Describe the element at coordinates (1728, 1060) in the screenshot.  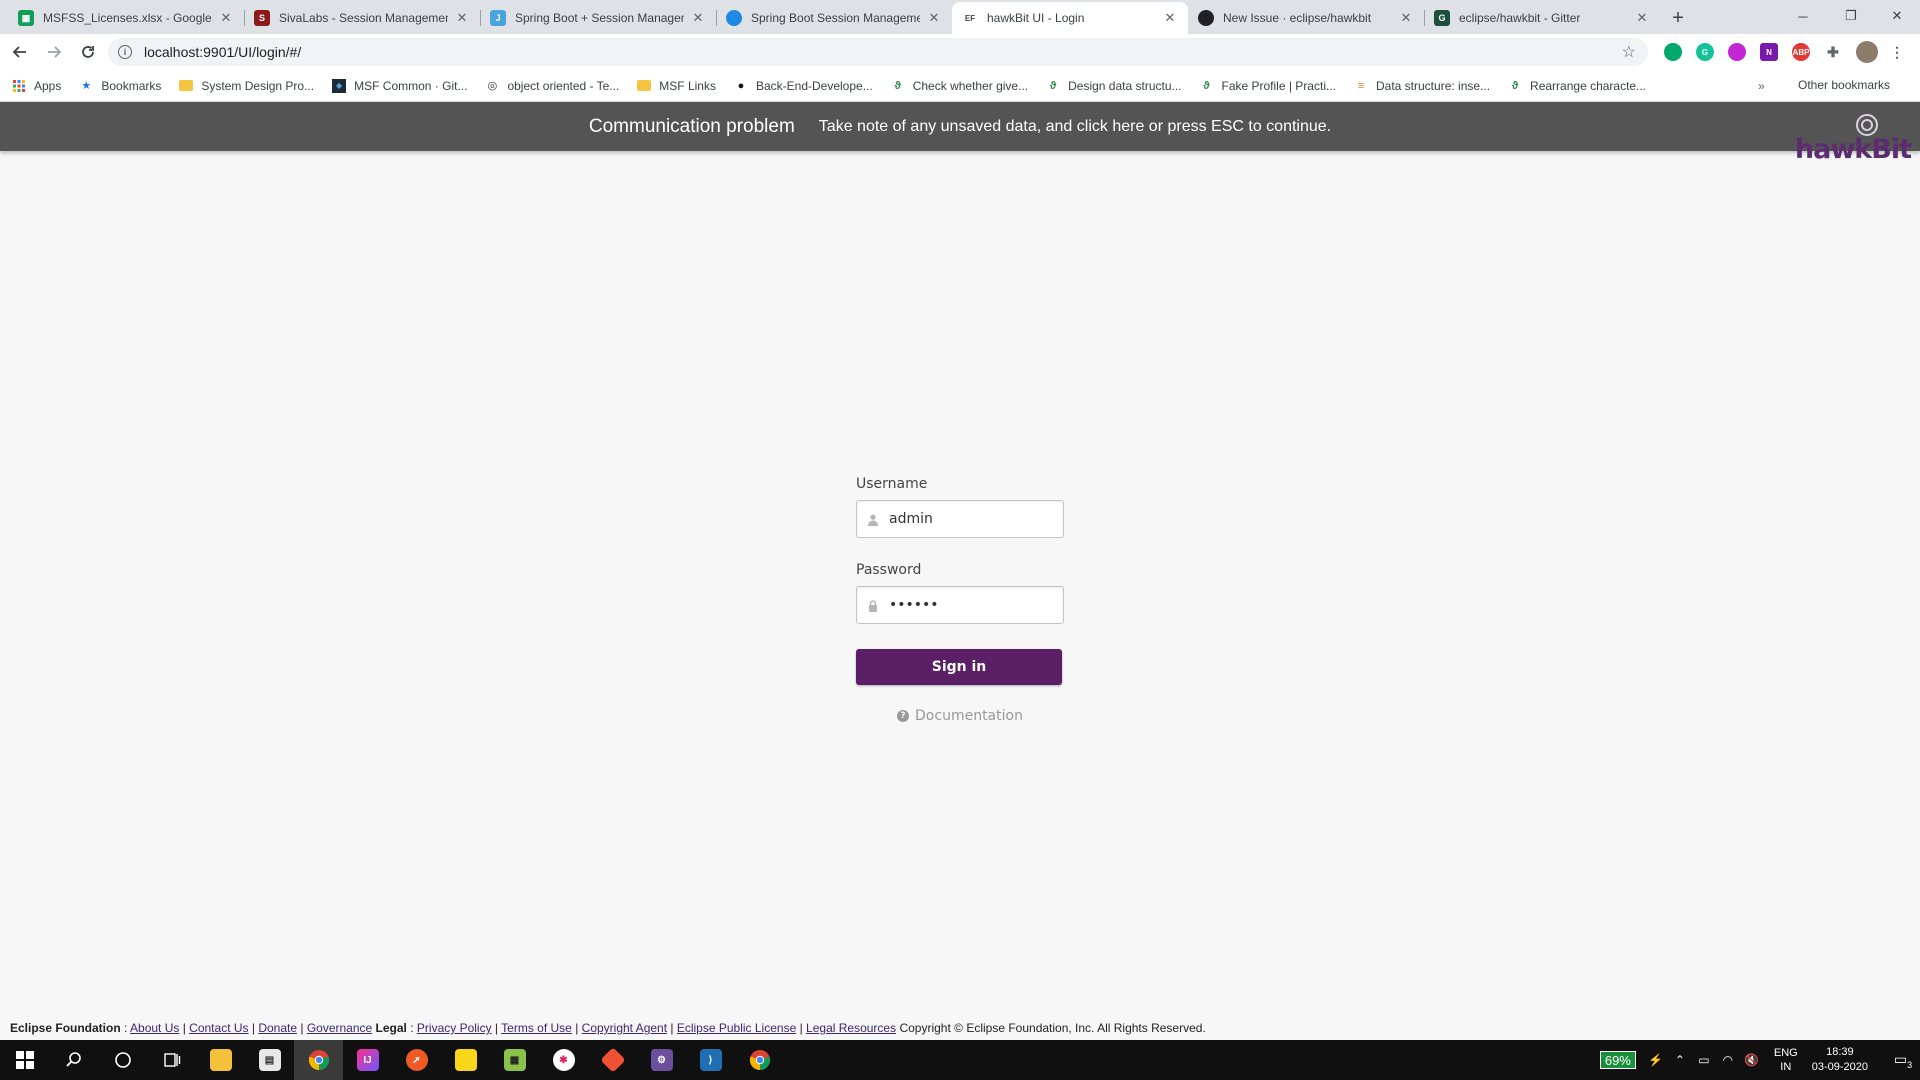
I see `wifi-icon: ◠` at that location.